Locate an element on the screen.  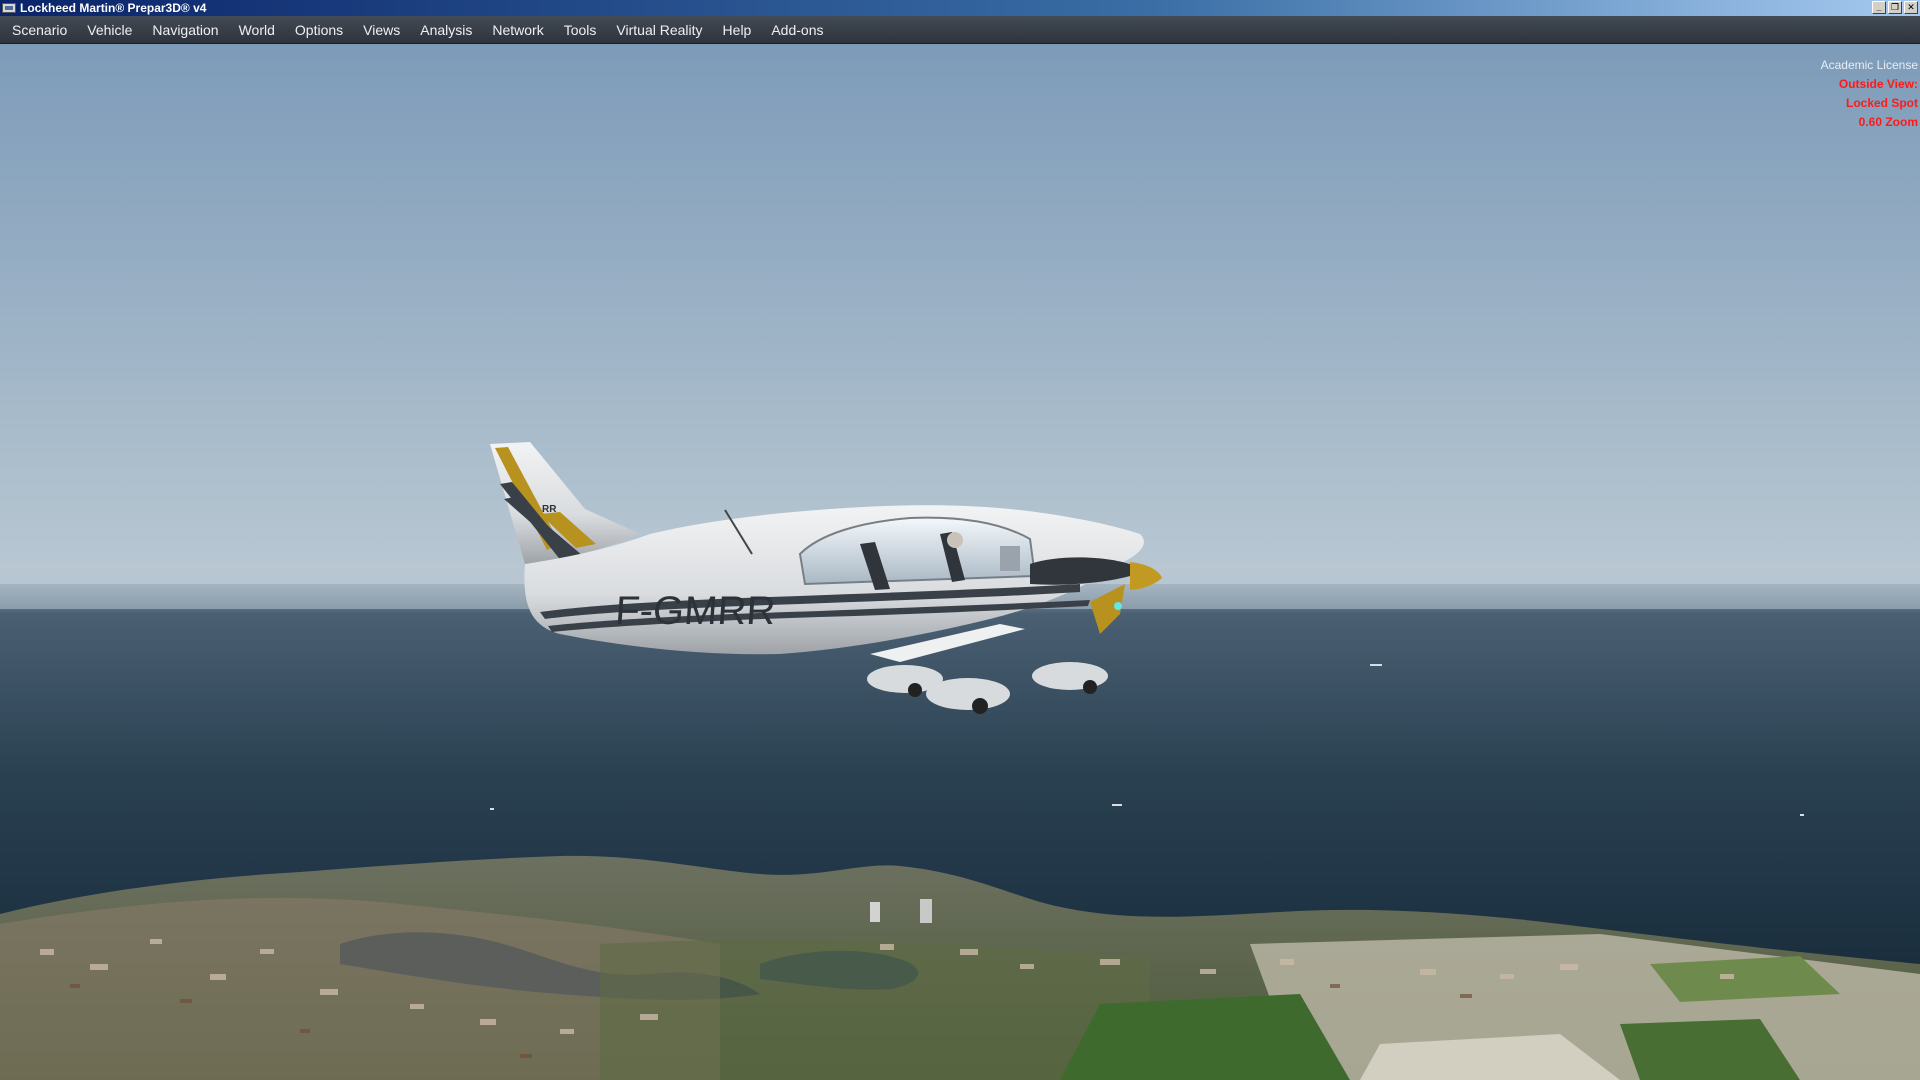
app-icon is located at coordinates (9, 8).